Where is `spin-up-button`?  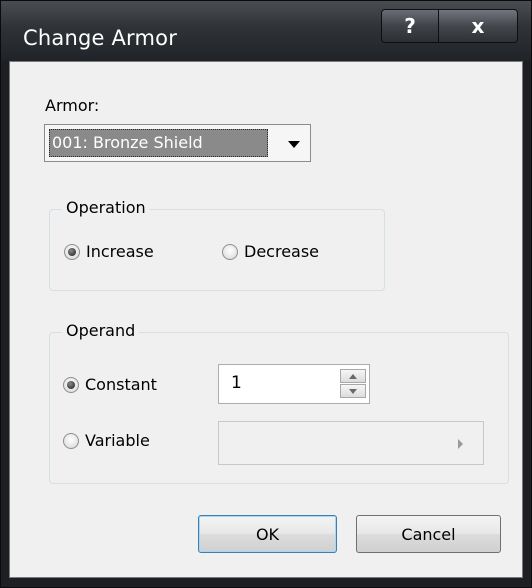
spin-up-button is located at coordinates (353, 376).